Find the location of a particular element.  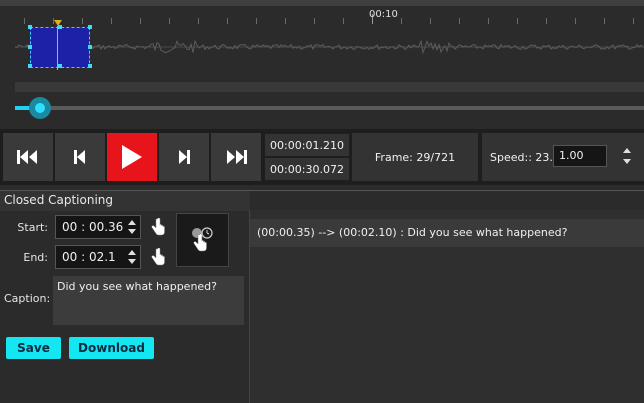

start-time-input: 00 : 00.36 is located at coordinates (98, 227).